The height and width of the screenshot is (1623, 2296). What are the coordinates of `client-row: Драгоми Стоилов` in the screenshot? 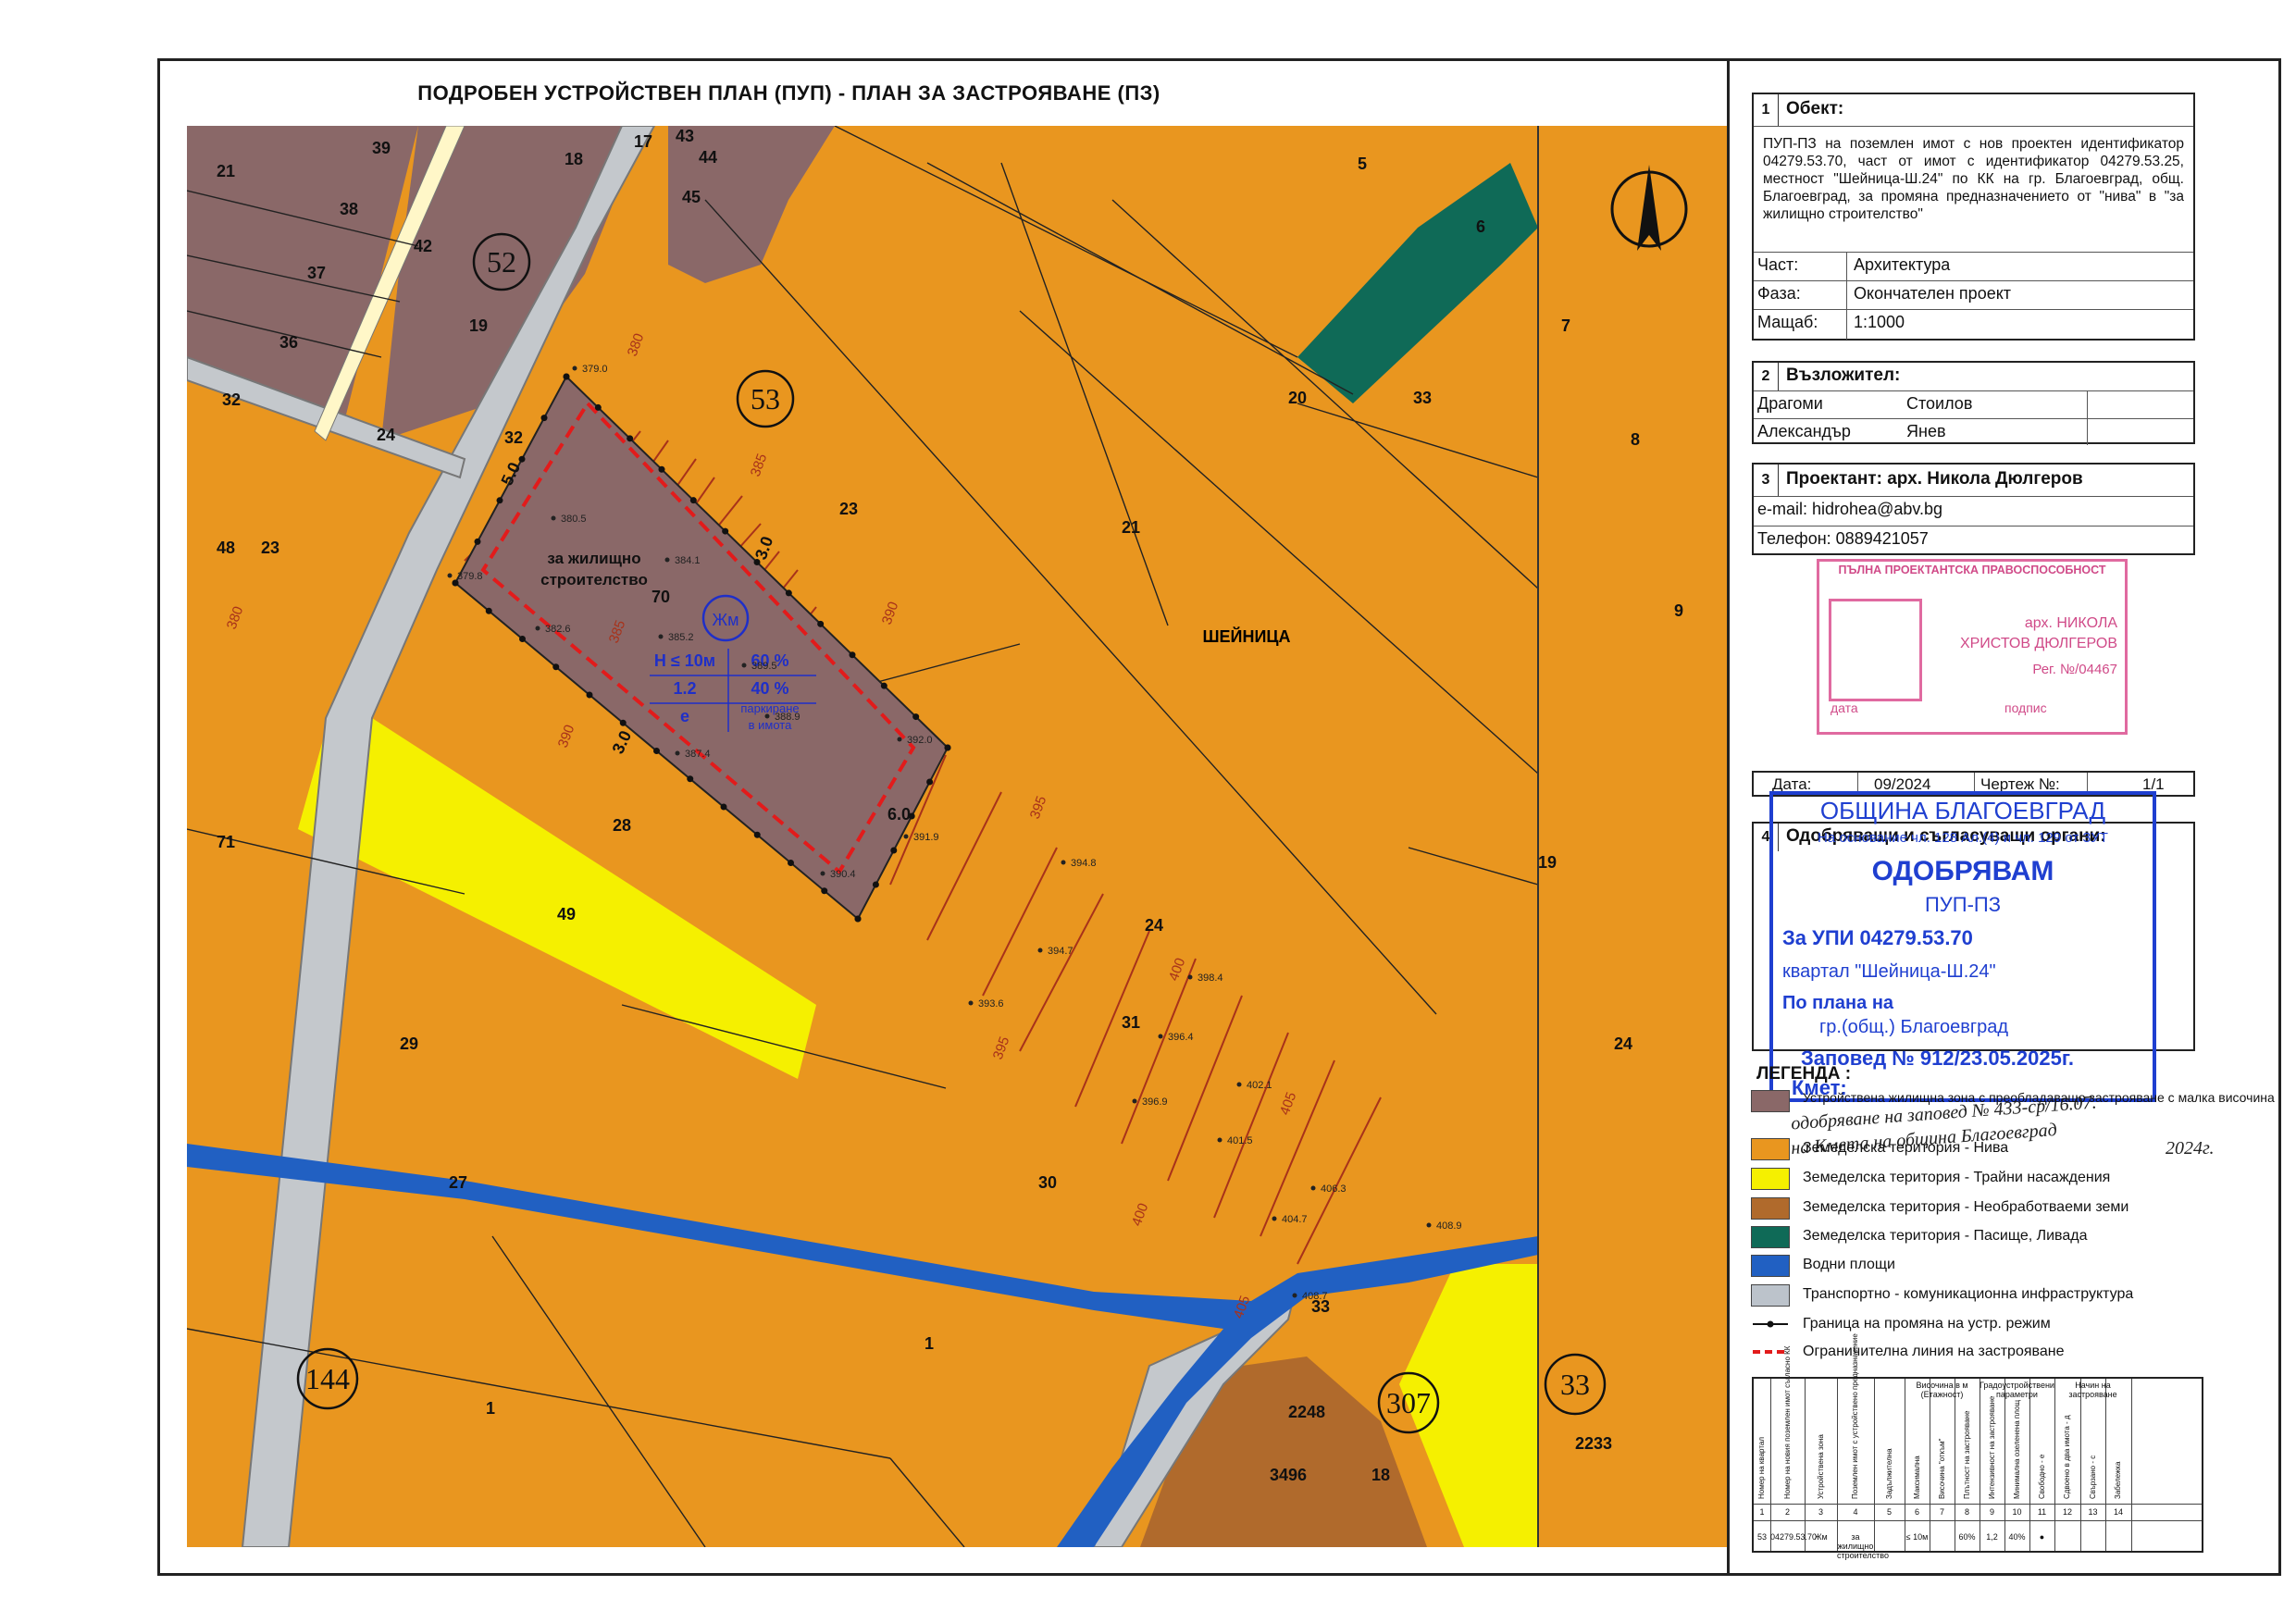 It's located at (1974, 404).